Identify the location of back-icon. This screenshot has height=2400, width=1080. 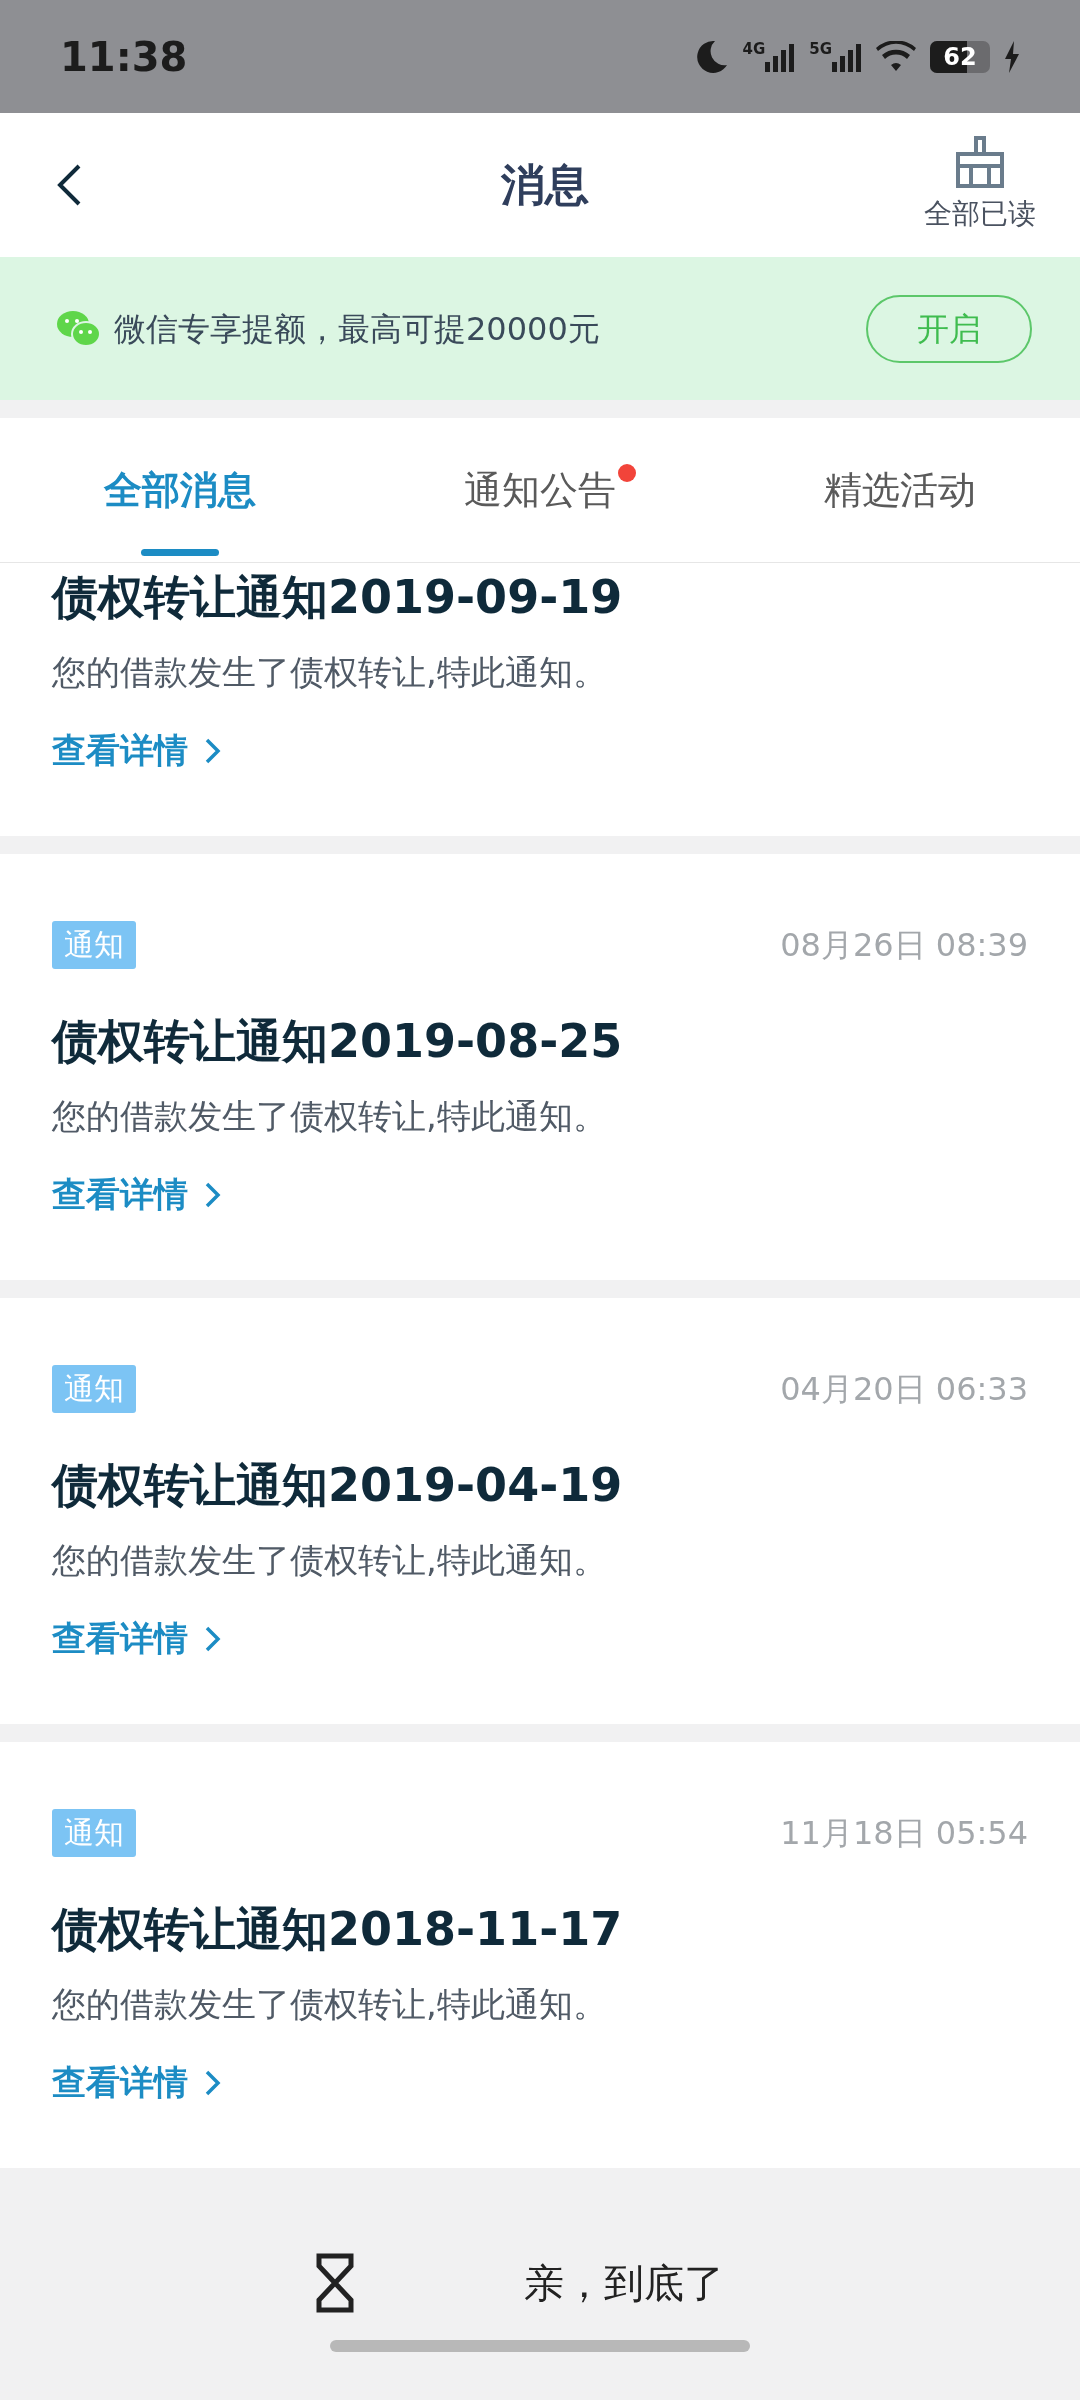
(69, 185).